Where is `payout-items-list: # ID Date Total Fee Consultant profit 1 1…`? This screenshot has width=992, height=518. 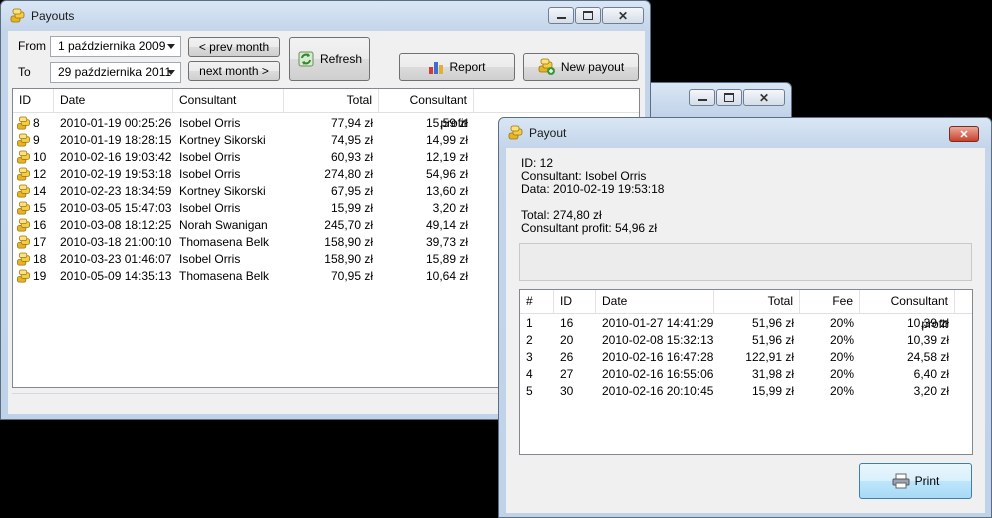 payout-items-list: # ID Date Total Fee Consultant profit 1 1… is located at coordinates (746, 372).